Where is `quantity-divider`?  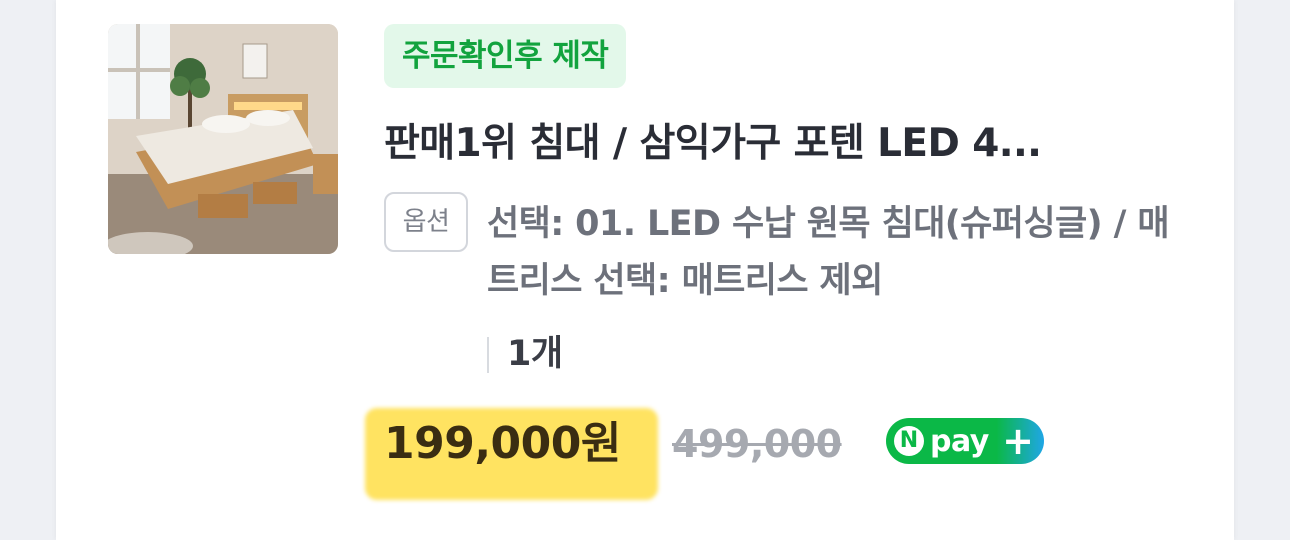 quantity-divider is located at coordinates (488, 355).